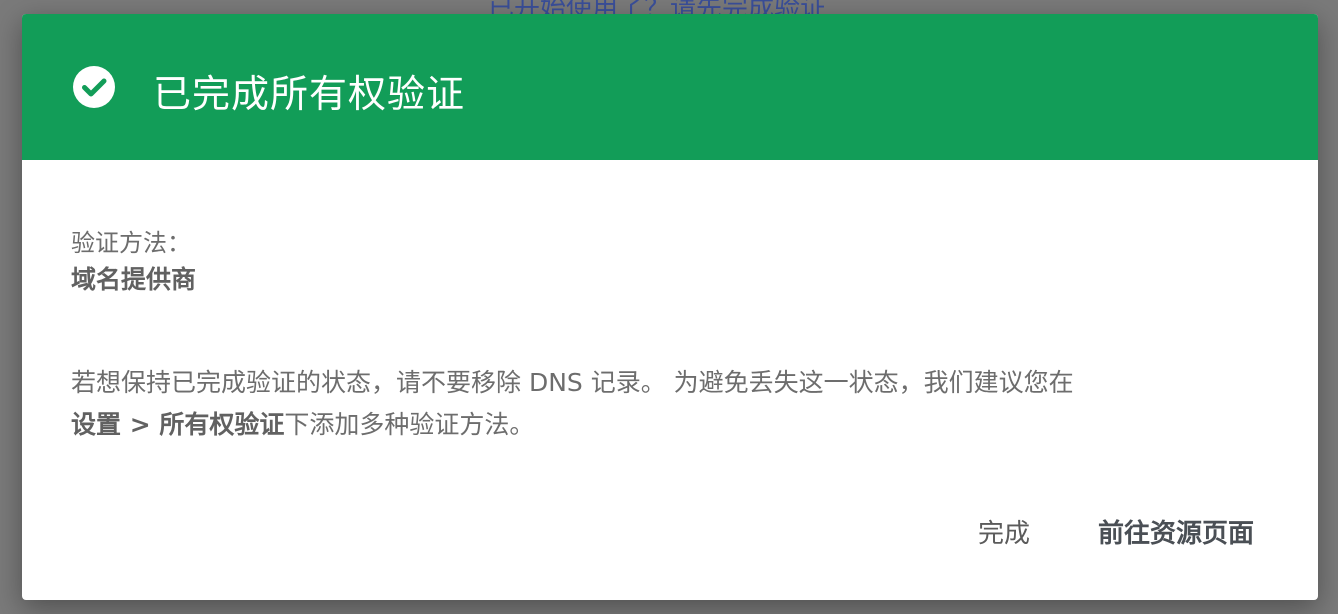 Image resolution: width=1338 pixels, height=614 pixels. What do you see at coordinates (1176, 531) in the screenshot?
I see `go-to-property-button: 前往资源页面` at bounding box center [1176, 531].